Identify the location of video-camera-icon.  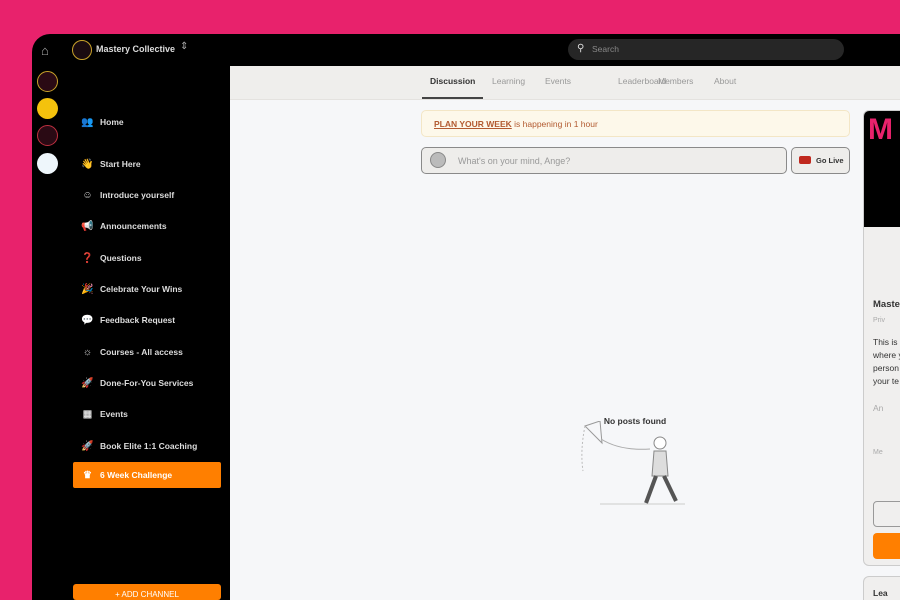
(805, 160).